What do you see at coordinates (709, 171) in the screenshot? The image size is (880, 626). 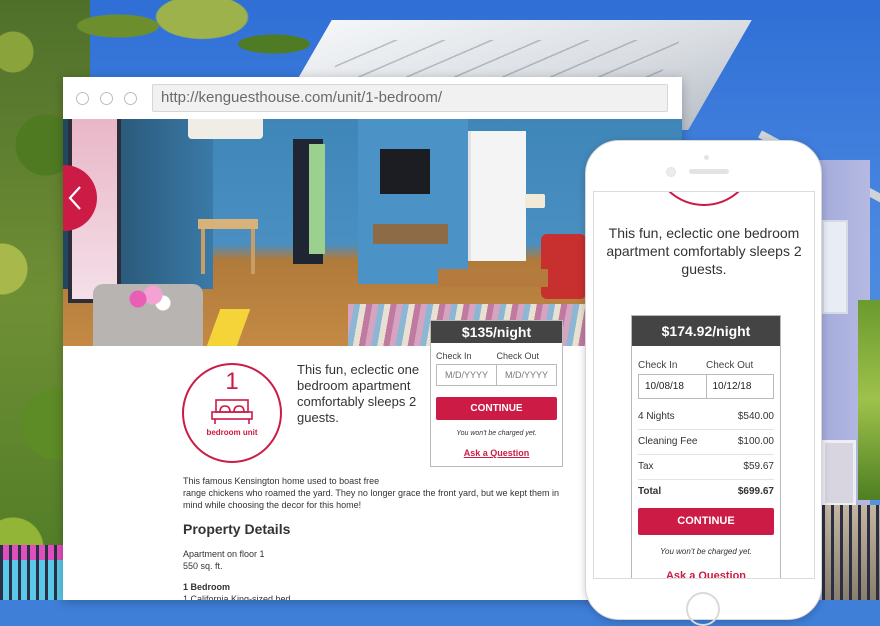 I see `phone-speaker` at bounding box center [709, 171].